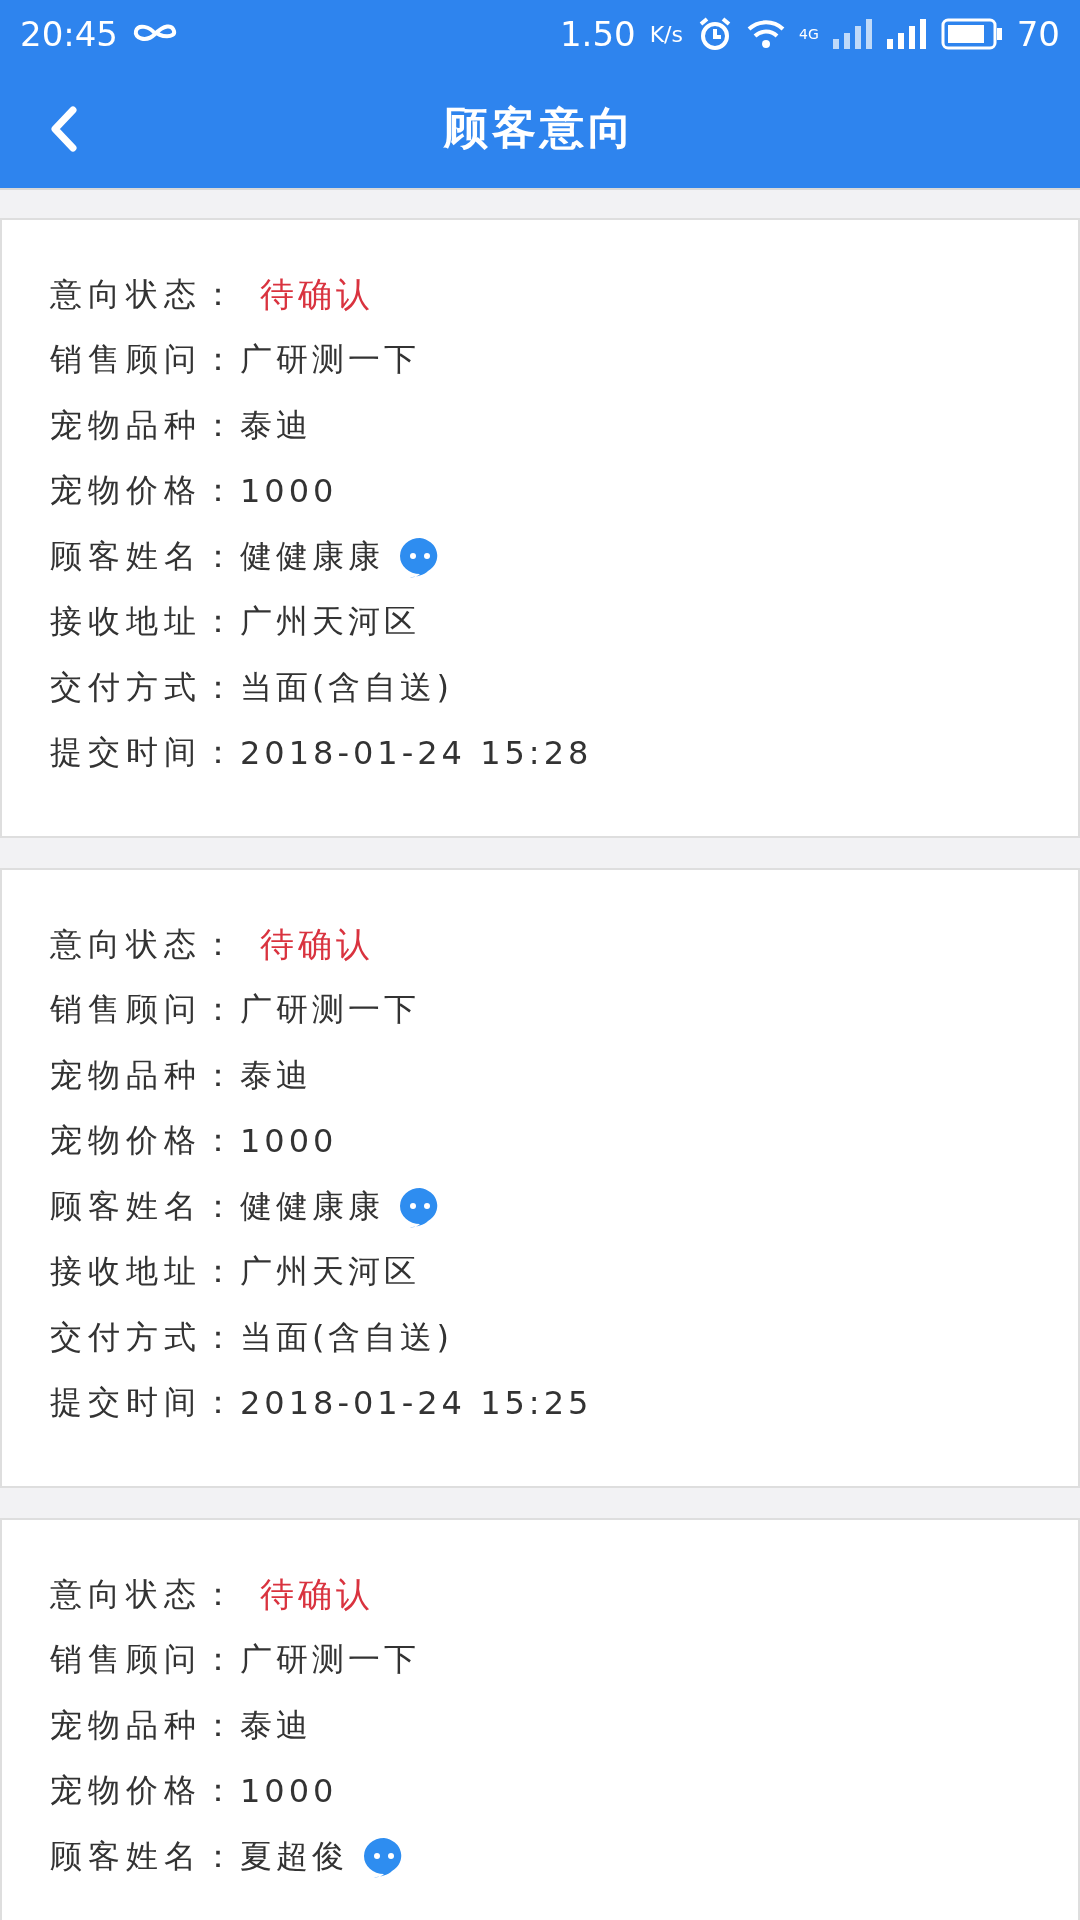  I want to click on speed-unit: K/s, so click(666, 34).